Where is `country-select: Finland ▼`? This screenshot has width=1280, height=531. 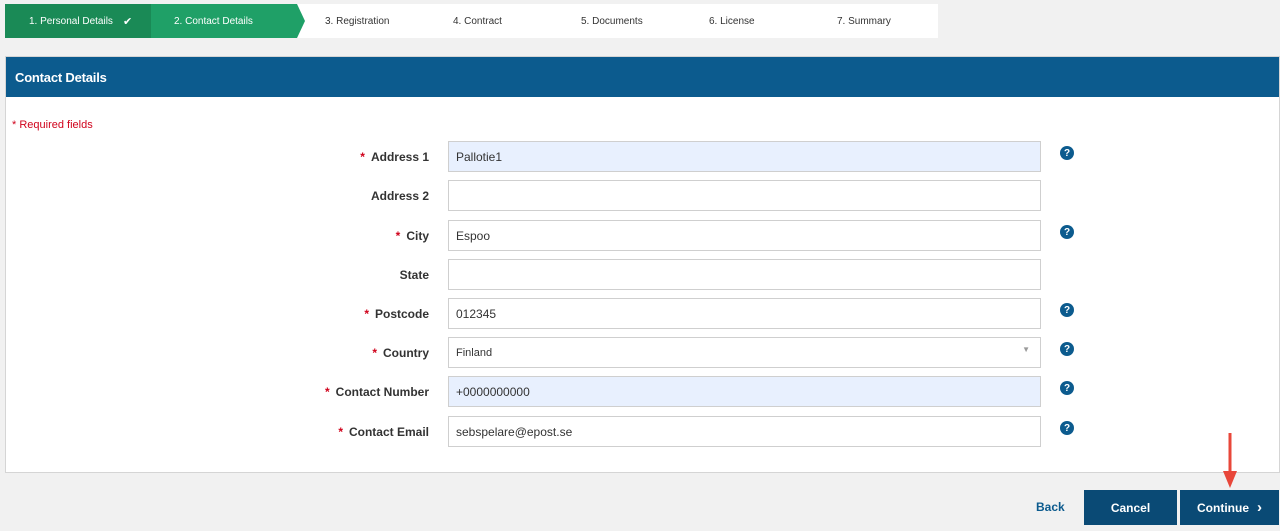 country-select: Finland ▼ is located at coordinates (744, 352).